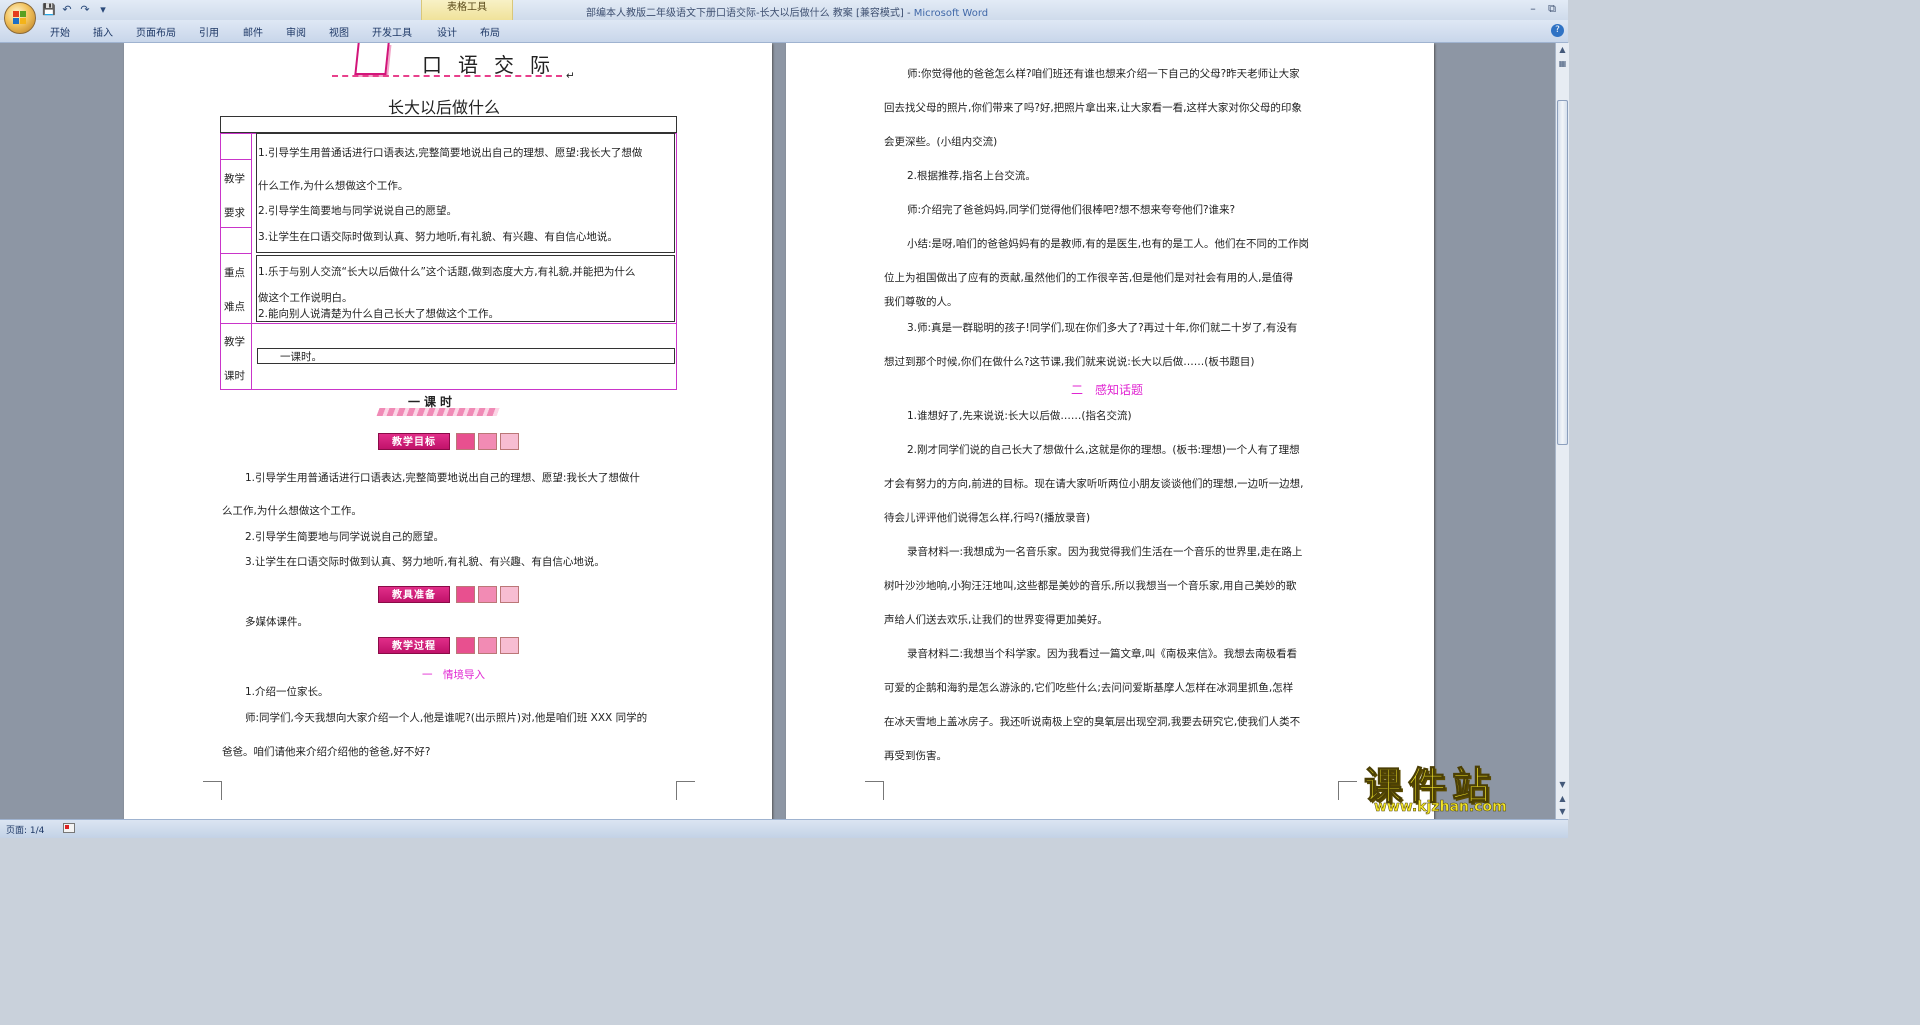 The image size is (1920, 1025). What do you see at coordinates (25, 829) in the screenshot?
I see `page-indicator: 页面: 1/4` at bounding box center [25, 829].